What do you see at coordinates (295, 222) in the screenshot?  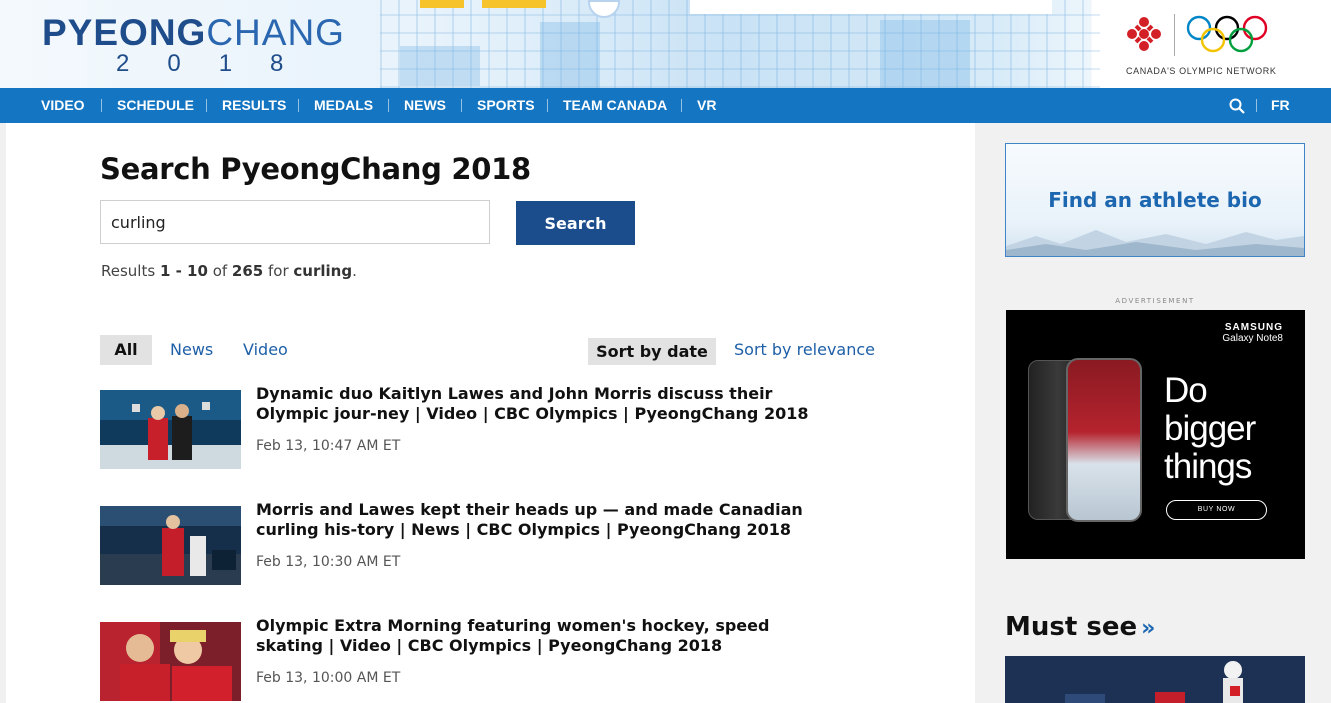 I see `search-input` at bounding box center [295, 222].